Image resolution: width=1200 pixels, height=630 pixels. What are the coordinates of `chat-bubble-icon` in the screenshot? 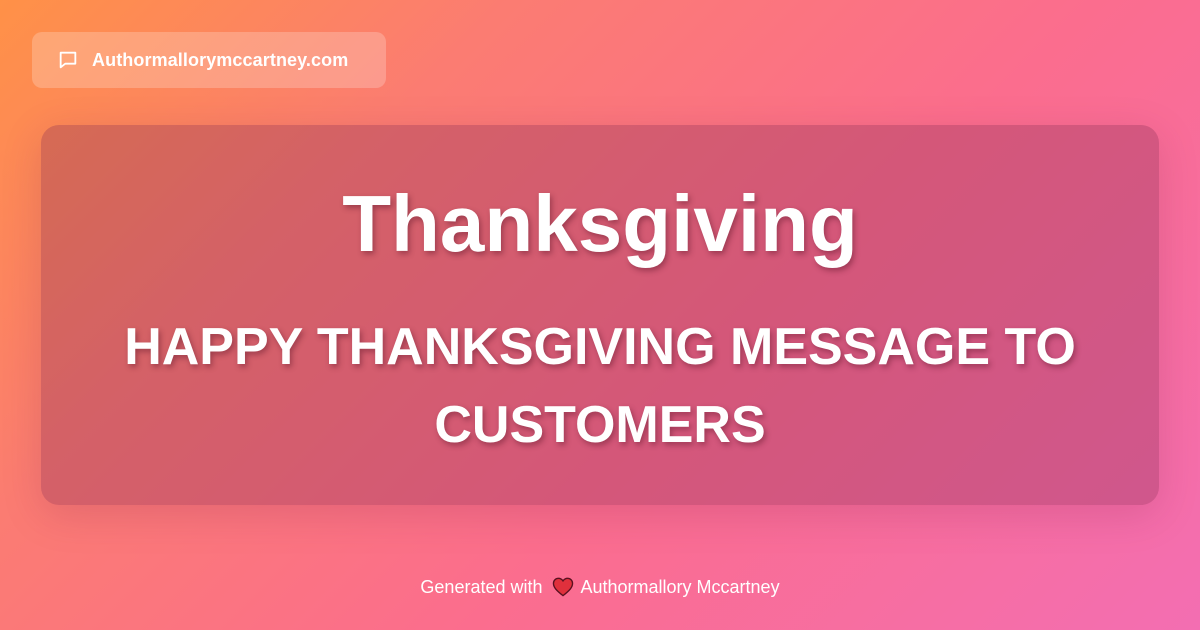 It's located at (68, 60).